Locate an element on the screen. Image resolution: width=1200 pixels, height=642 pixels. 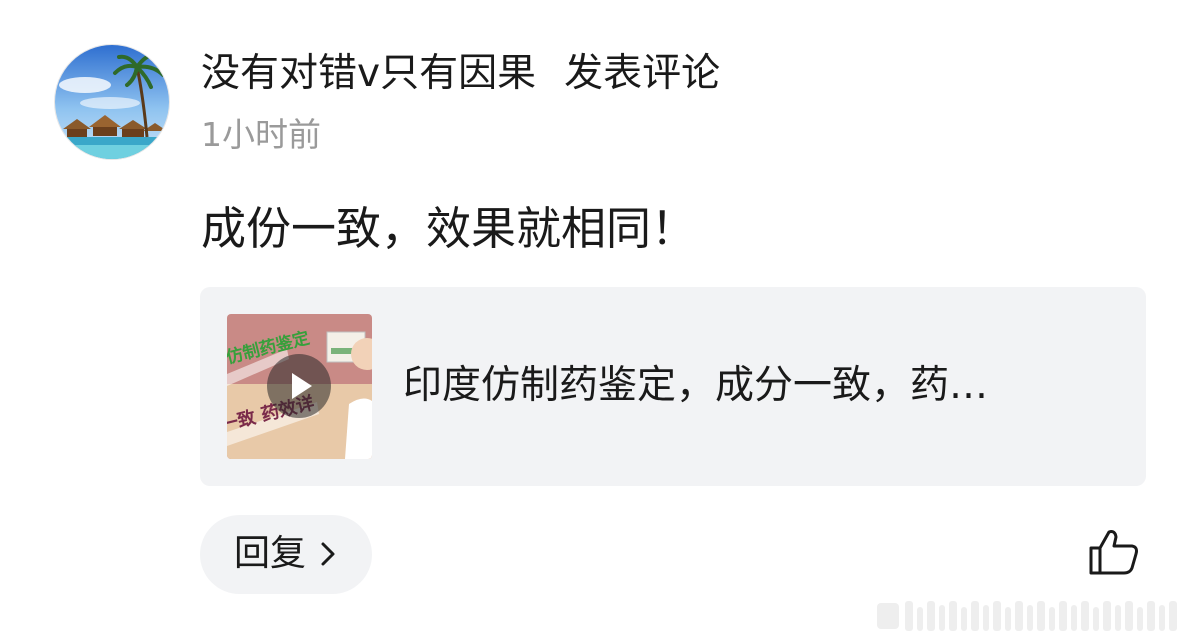
reply-button: 回复 is located at coordinates (286, 554).